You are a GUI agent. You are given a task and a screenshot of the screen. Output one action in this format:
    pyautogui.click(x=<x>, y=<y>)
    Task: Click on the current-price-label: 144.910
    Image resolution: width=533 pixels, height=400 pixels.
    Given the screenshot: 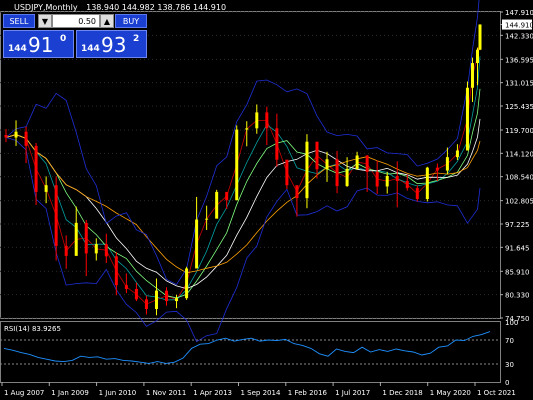 What is the action you would take?
    pyautogui.click(x=519, y=26)
    